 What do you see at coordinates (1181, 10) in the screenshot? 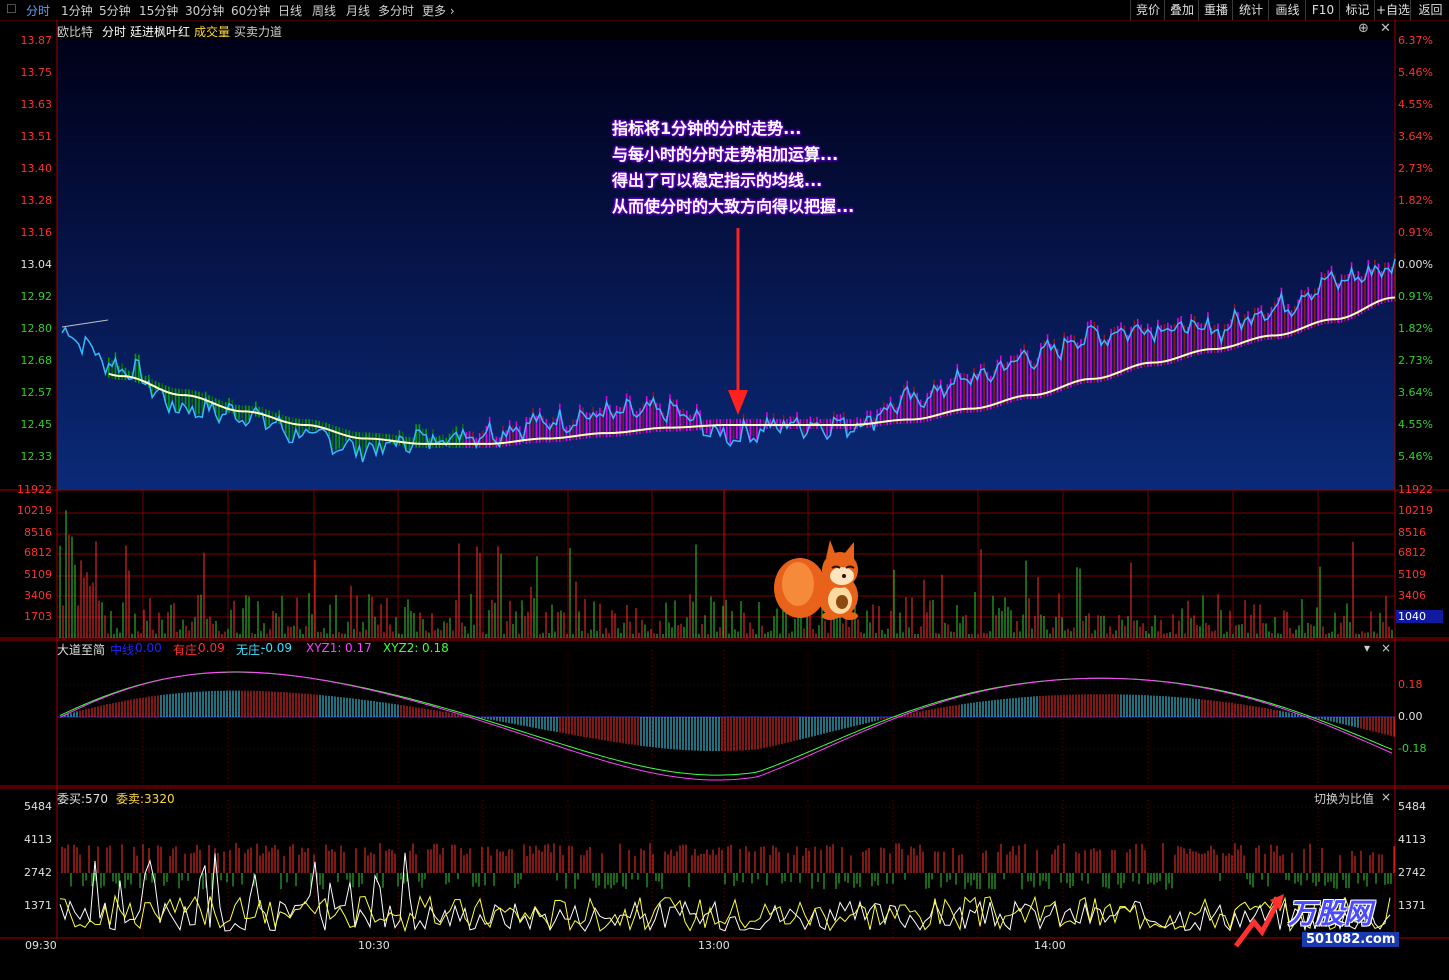
I see `toolbar-button-1: 叠加` at bounding box center [1181, 10].